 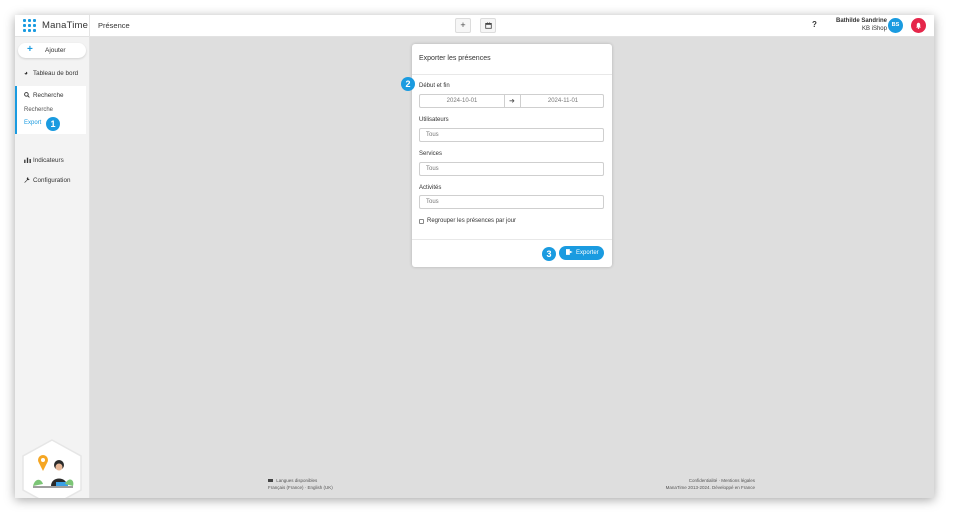 I want to click on users-label: Utilisateurs, so click(x=434, y=120).